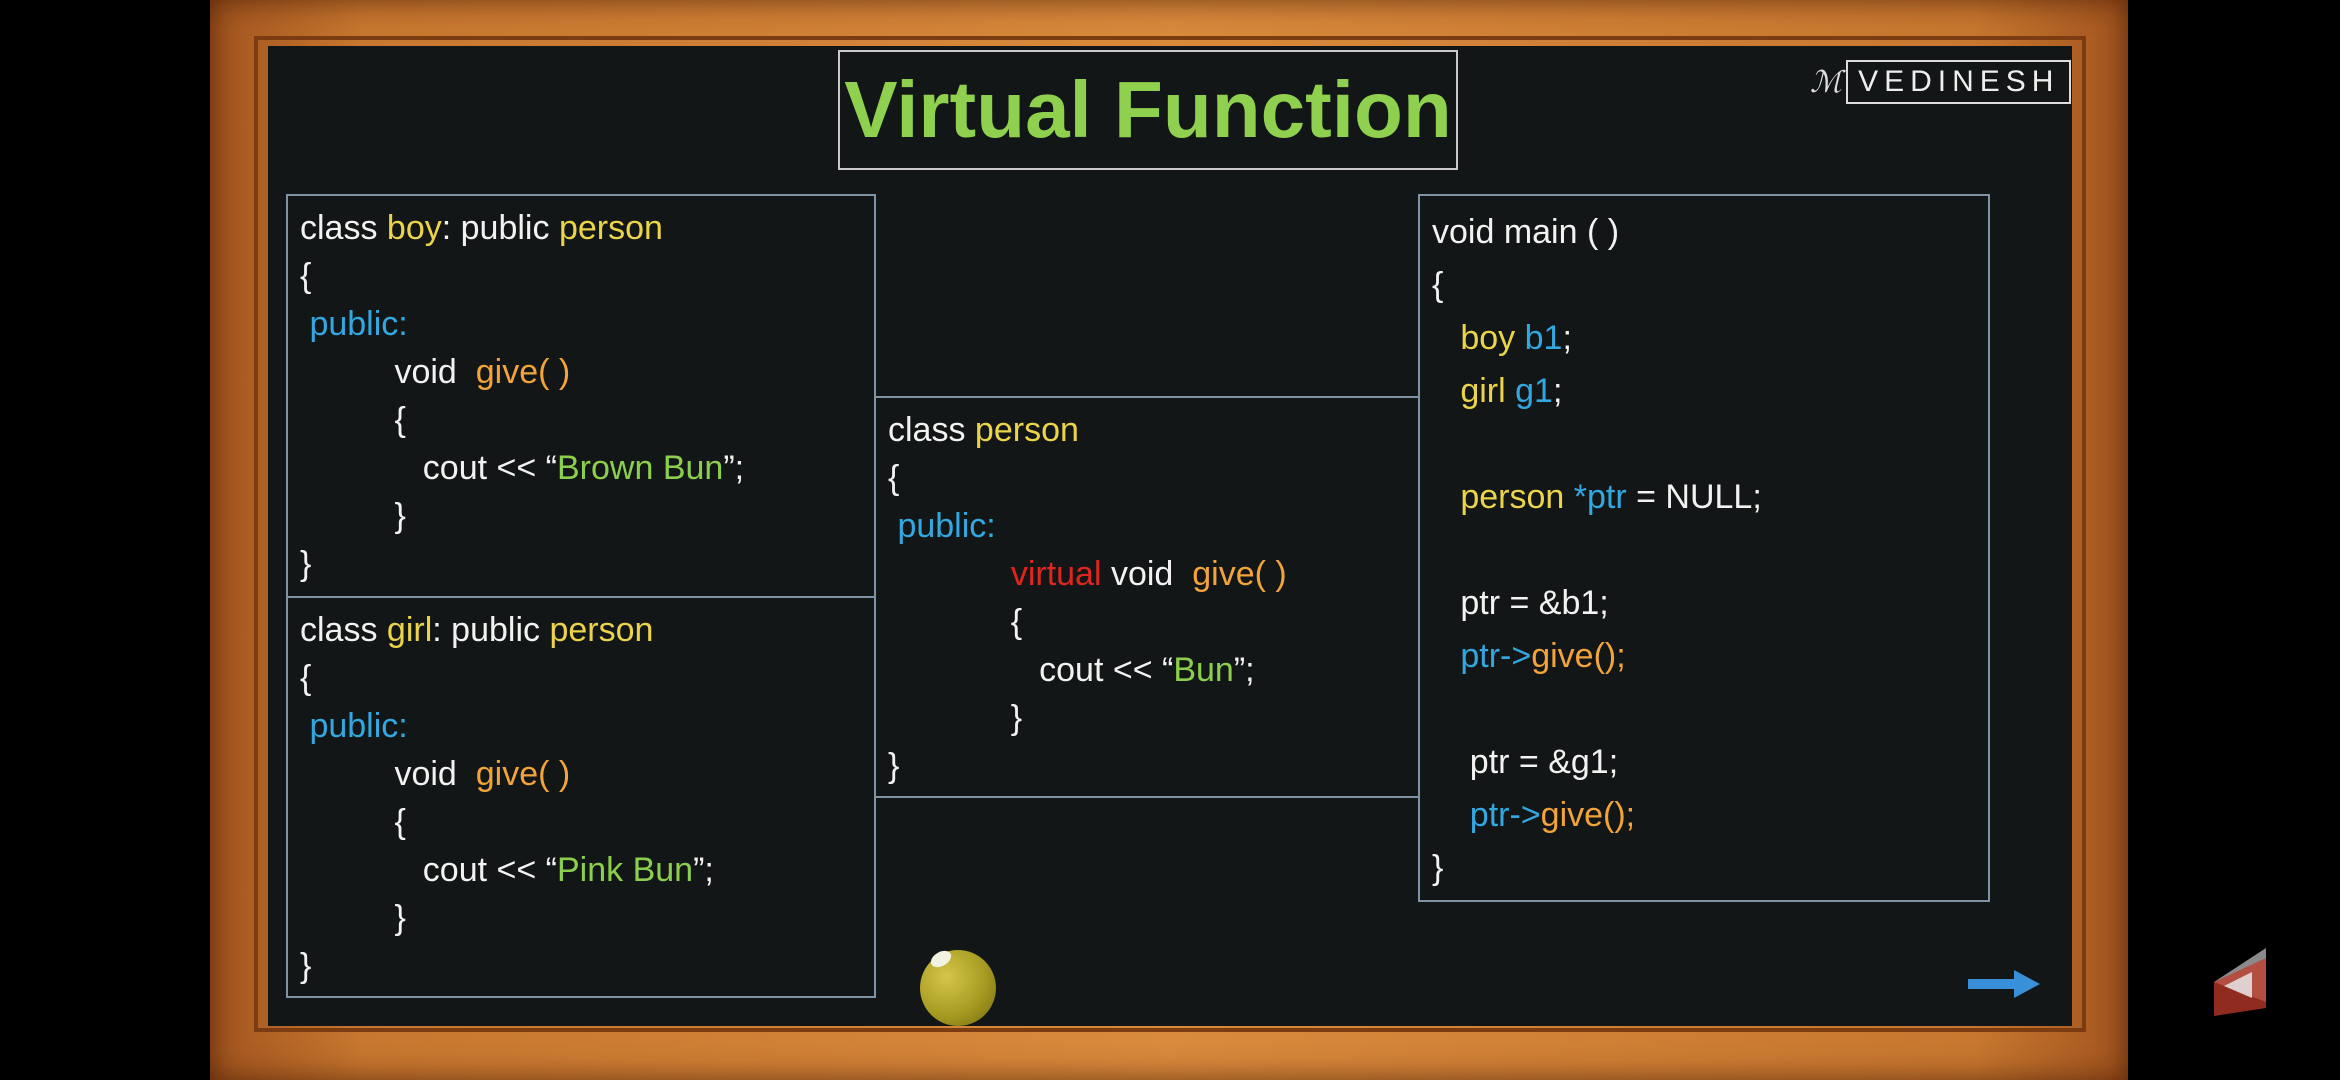  I want to click on boy-class-line: cout << “Brown Bun”;, so click(522, 468).